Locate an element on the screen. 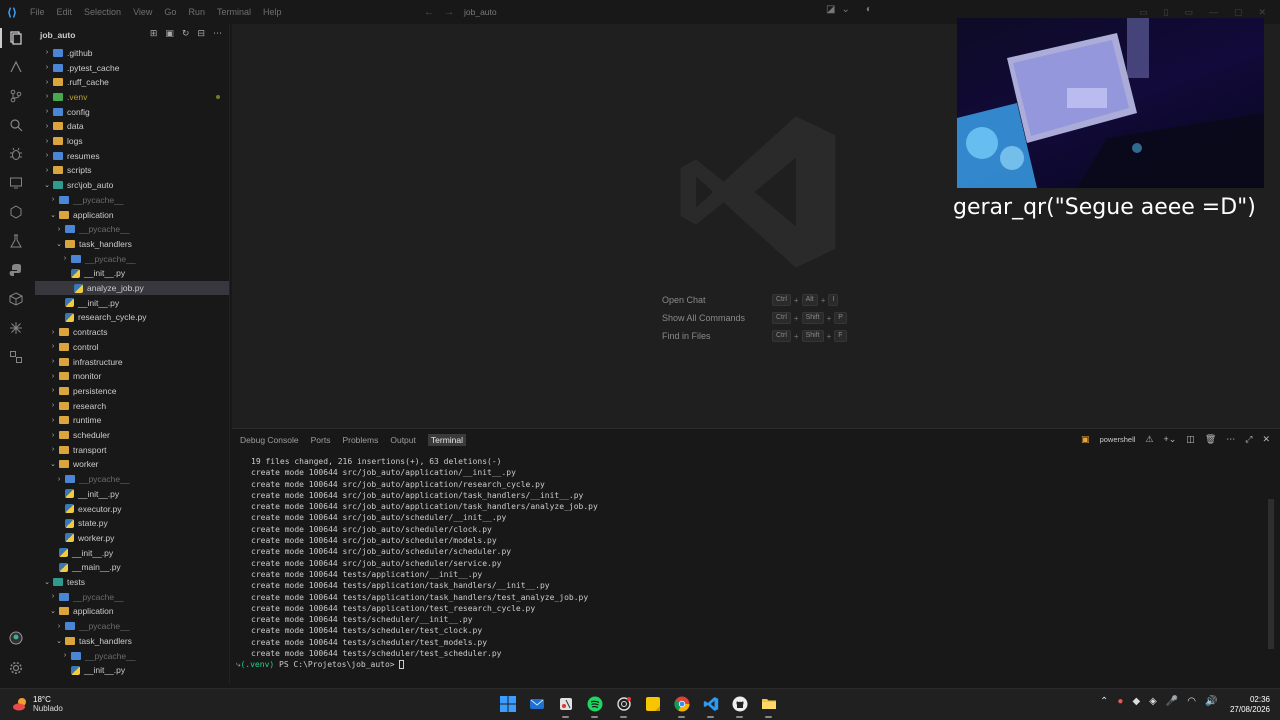  tree-folder: › contracts is located at coordinates (131, 332).